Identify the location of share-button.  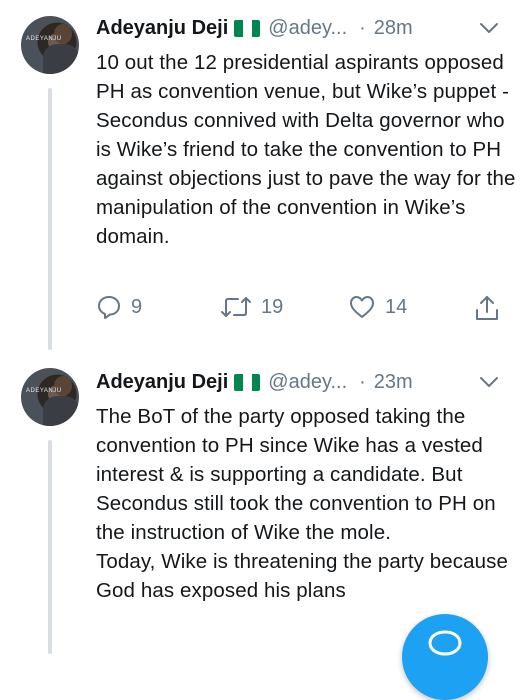
(487, 308).